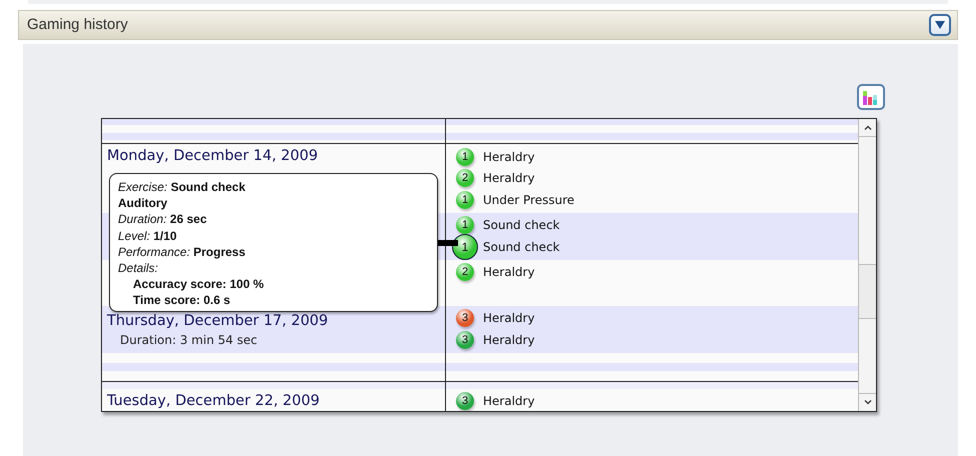 This screenshot has width=976, height=456. I want to click on tooltip-detail: Accuracy score: 100 %, so click(198, 284).